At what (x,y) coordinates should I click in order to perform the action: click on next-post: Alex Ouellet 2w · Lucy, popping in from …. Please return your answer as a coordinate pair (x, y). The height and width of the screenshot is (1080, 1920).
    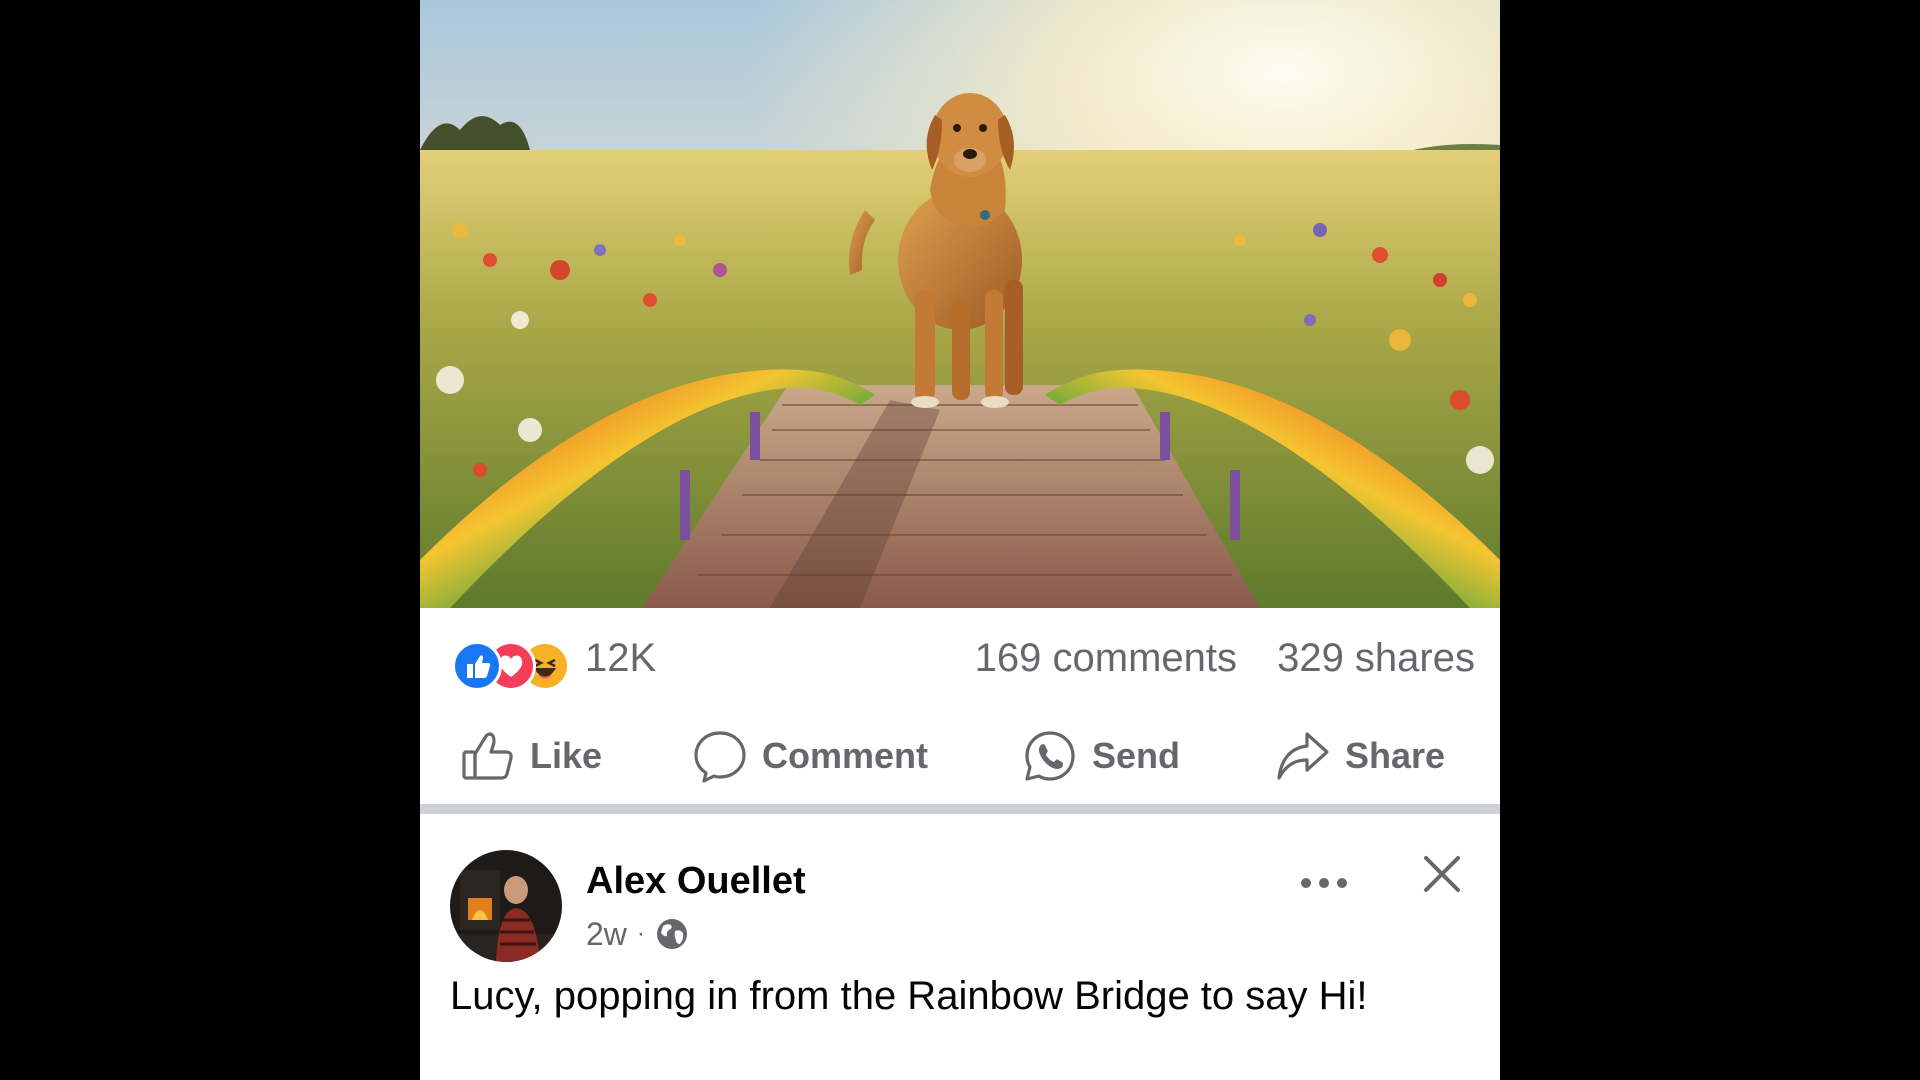
    Looking at the image, I should click on (960, 947).